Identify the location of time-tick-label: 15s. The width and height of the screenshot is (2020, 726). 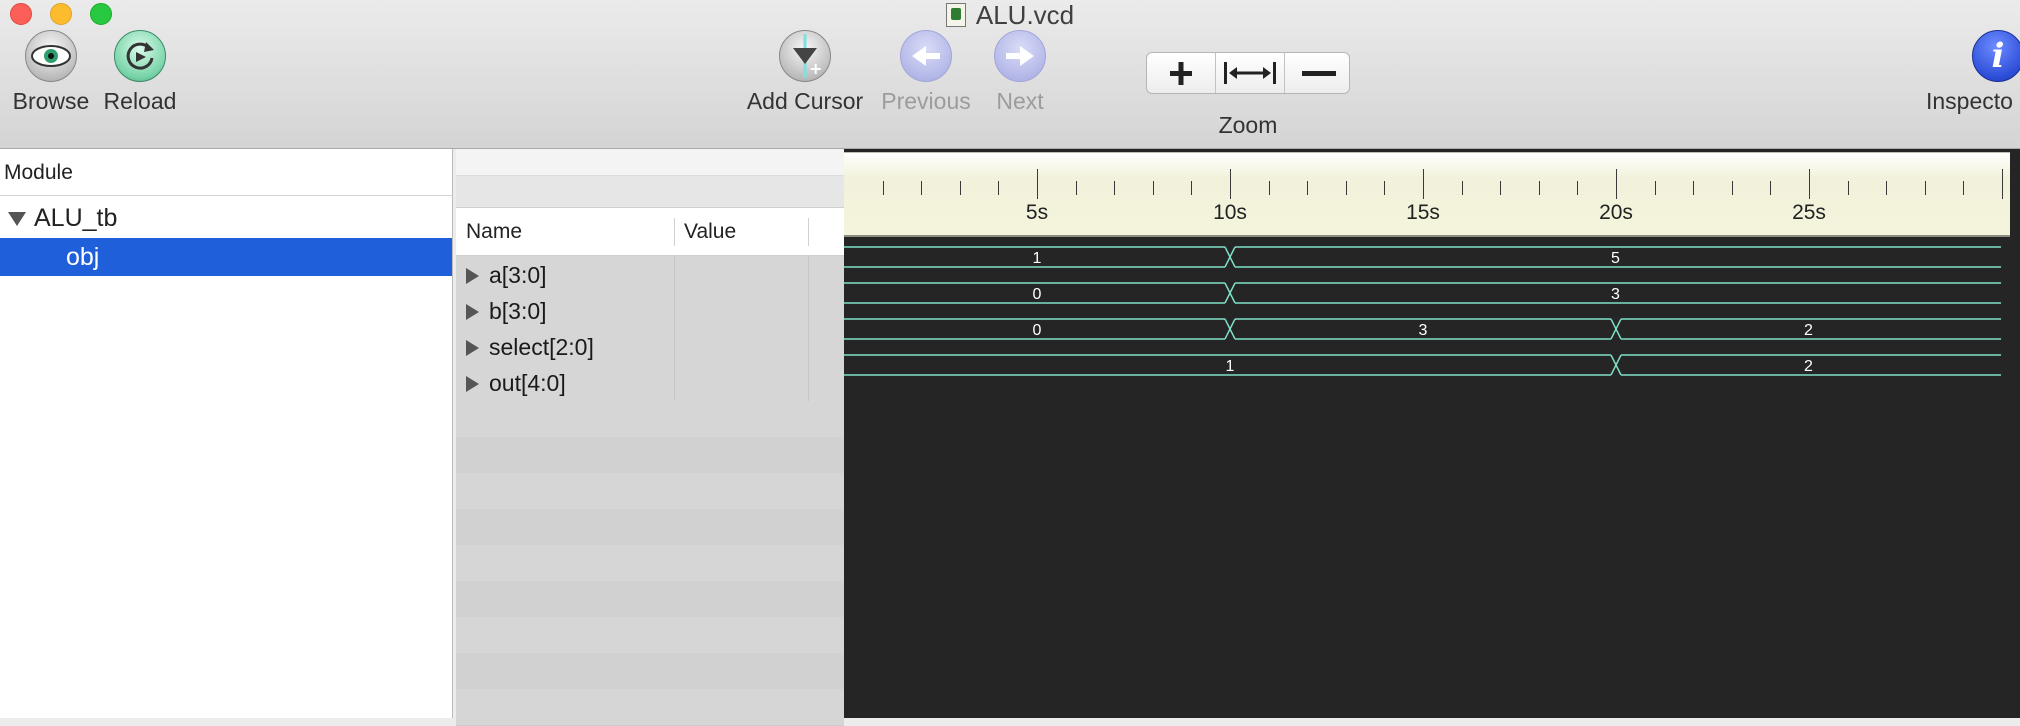
(1423, 212).